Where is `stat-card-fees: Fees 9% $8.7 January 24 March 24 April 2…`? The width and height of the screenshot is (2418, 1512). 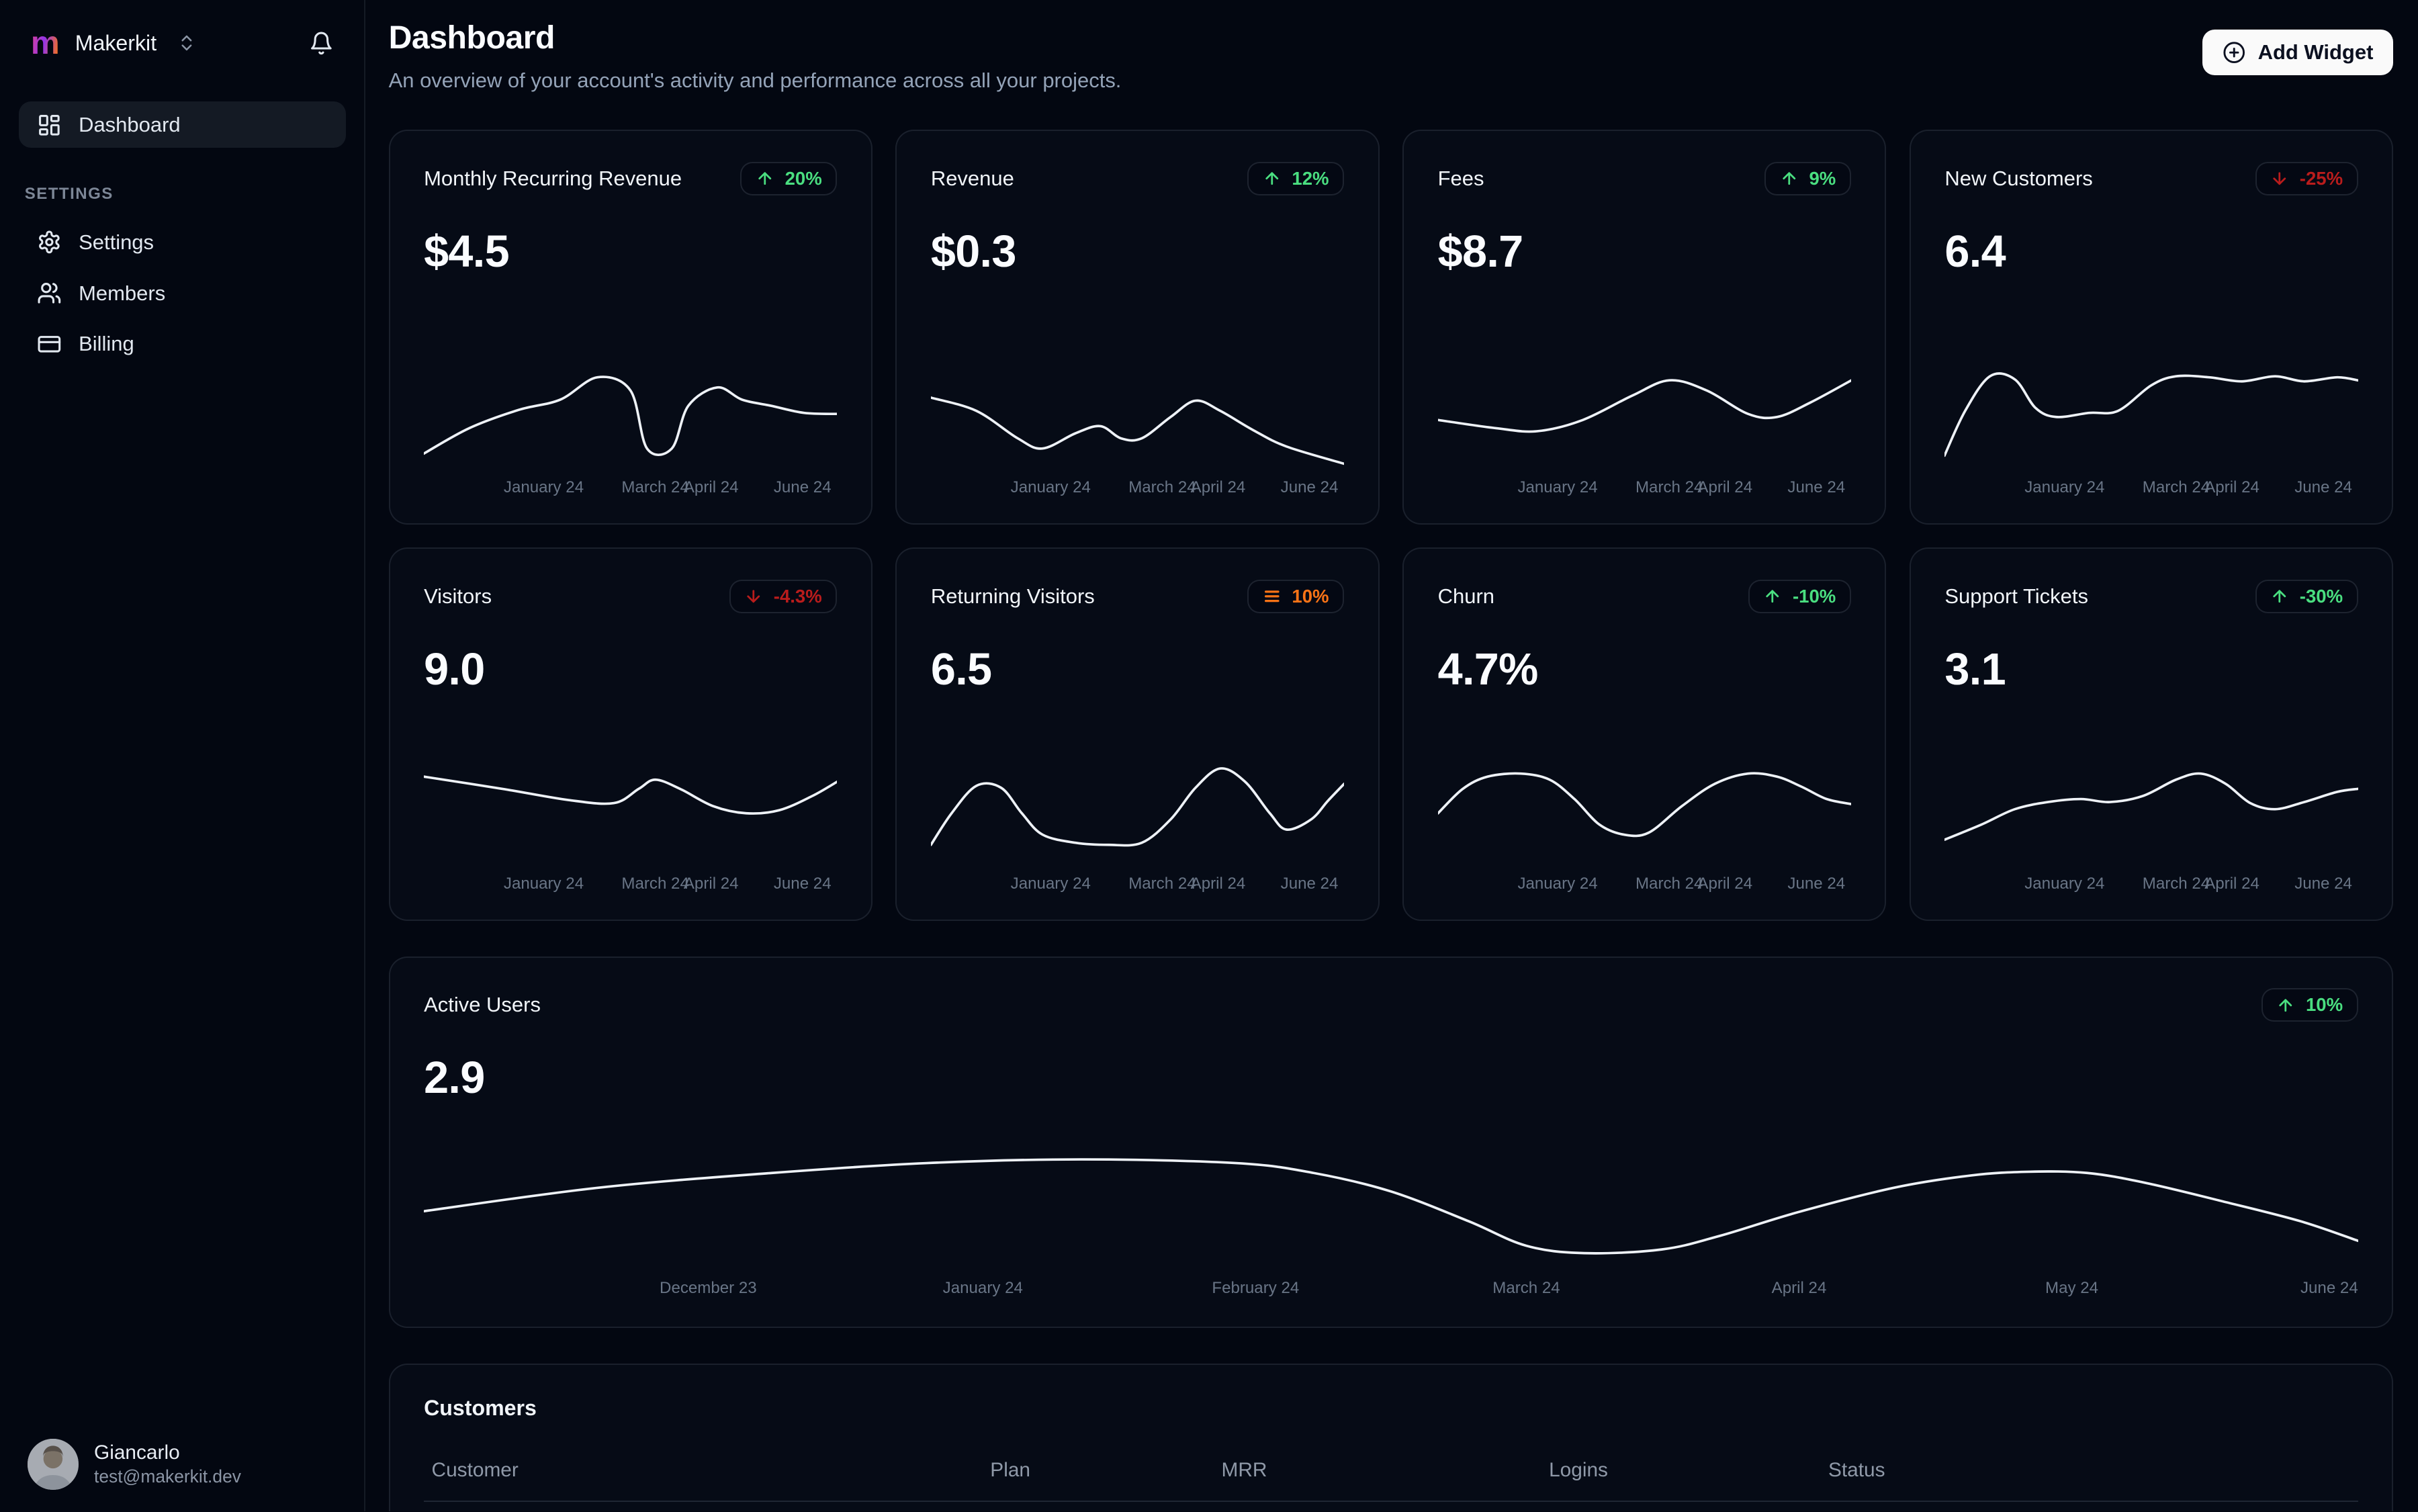 stat-card-fees: Fees 9% $8.7 January 24 March 24 April 2… is located at coordinates (1644, 327).